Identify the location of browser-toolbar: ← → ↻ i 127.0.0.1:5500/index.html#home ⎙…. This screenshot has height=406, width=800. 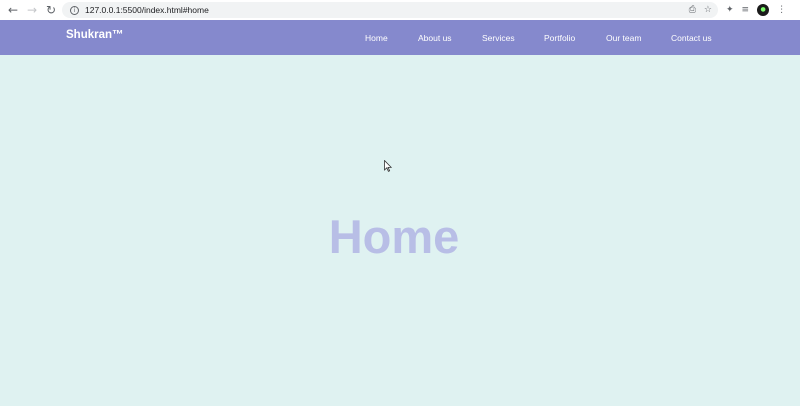
(400, 10).